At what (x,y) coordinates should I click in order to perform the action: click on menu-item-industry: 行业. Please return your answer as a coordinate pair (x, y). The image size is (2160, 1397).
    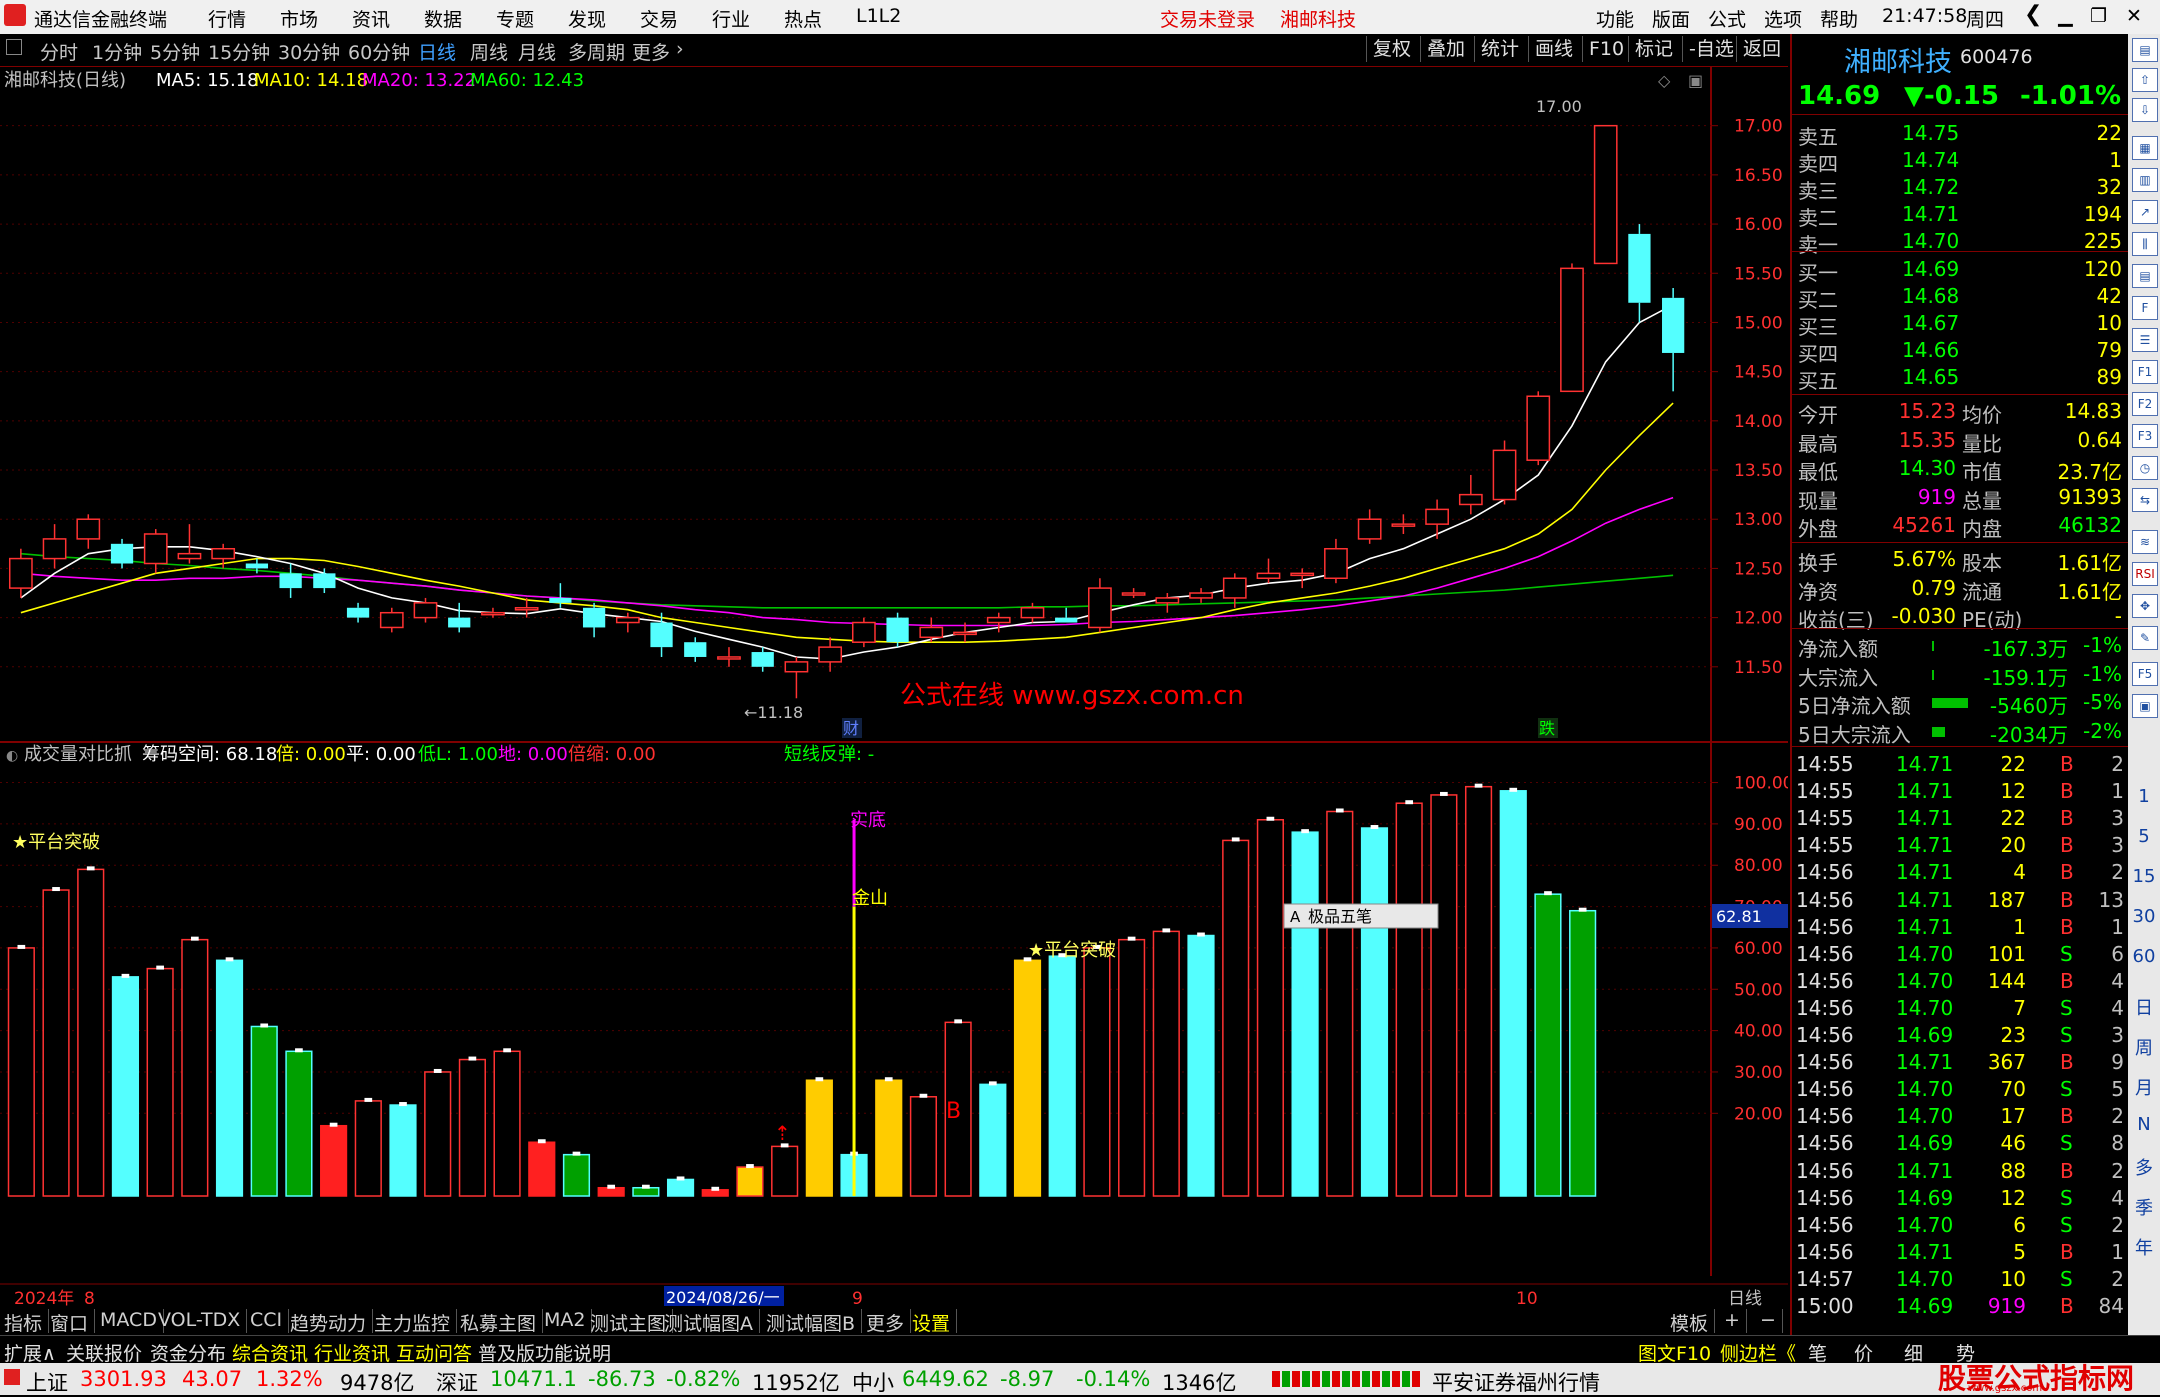
    Looking at the image, I should click on (731, 18).